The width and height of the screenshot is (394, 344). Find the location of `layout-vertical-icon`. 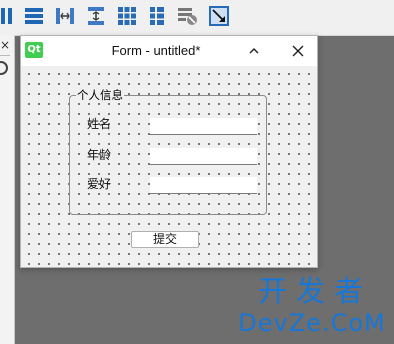

layout-vertical-icon is located at coordinates (34, 16).